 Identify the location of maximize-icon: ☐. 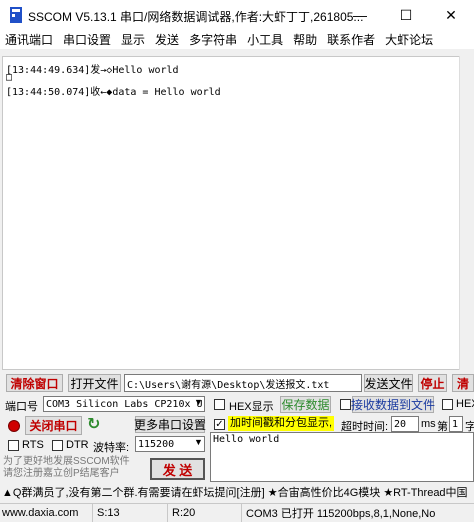
(406, 15).